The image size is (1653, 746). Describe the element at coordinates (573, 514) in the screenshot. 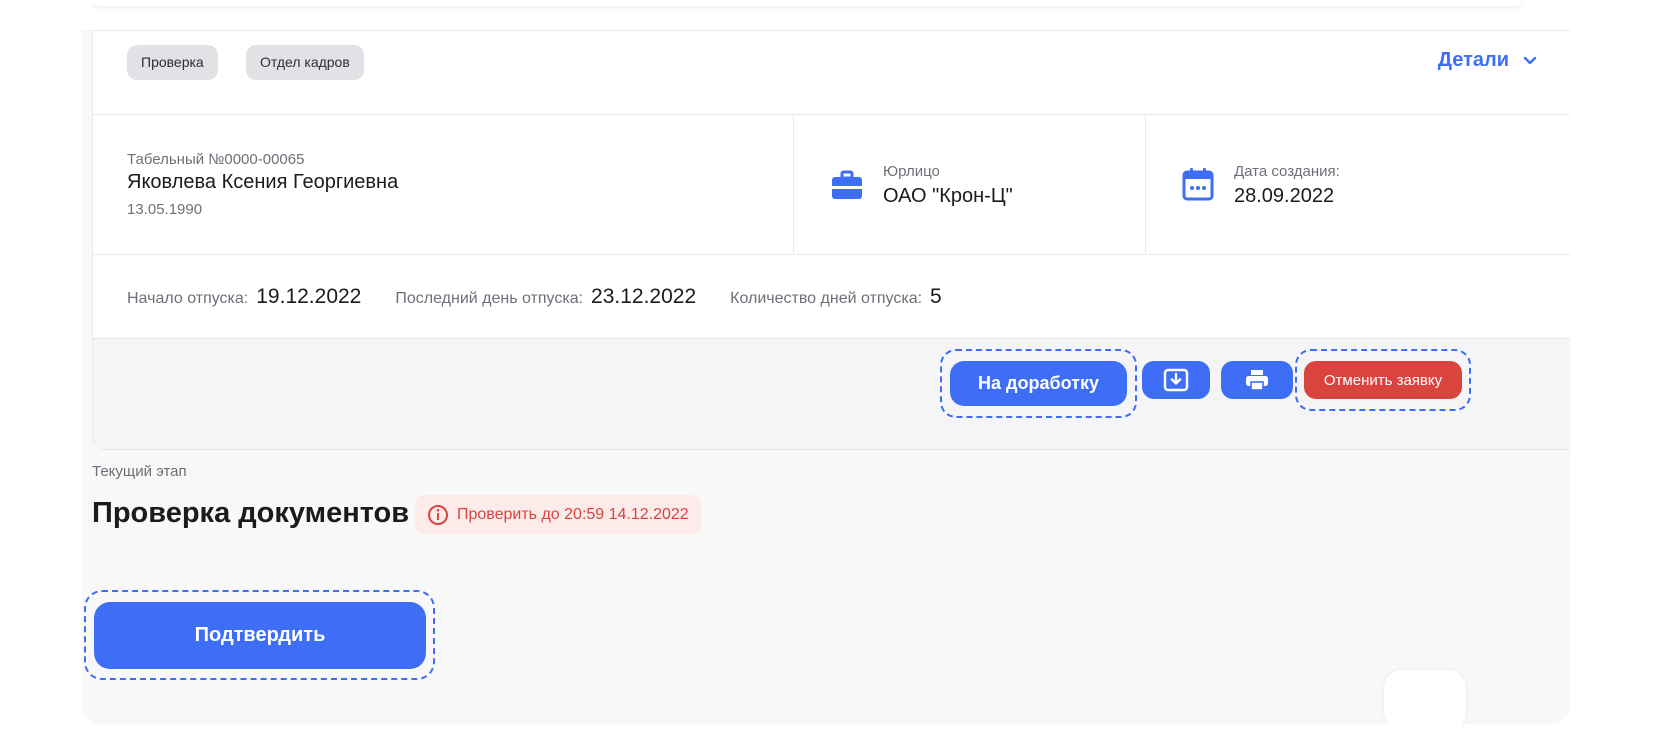

I see `deadline-text: Проверить до 20:59 14.12.2022` at that location.